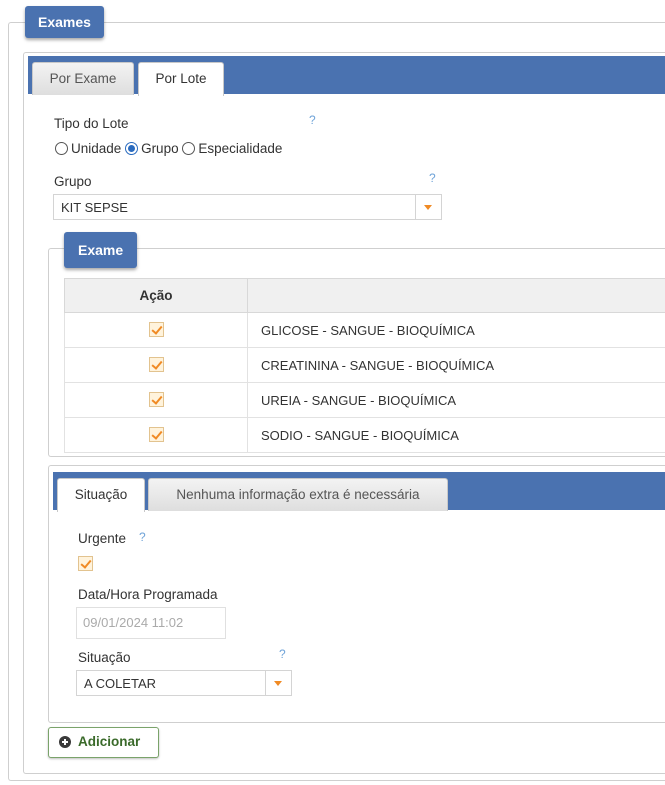 This screenshot has height=785, width=665. I want to click on table-row: UREIA - SANGUE - BIOQUÍMICA, so click(364, 400).